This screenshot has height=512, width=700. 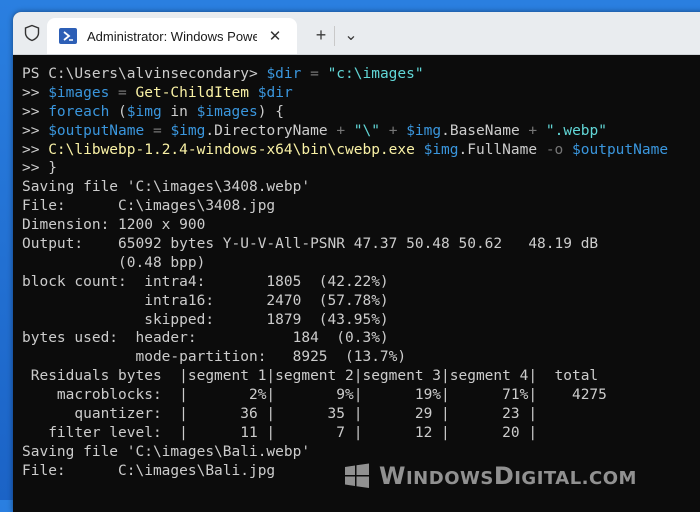 I want to click on terminal-line: mode-partition: 8925 (13.7%), so click(x=361, y=357).